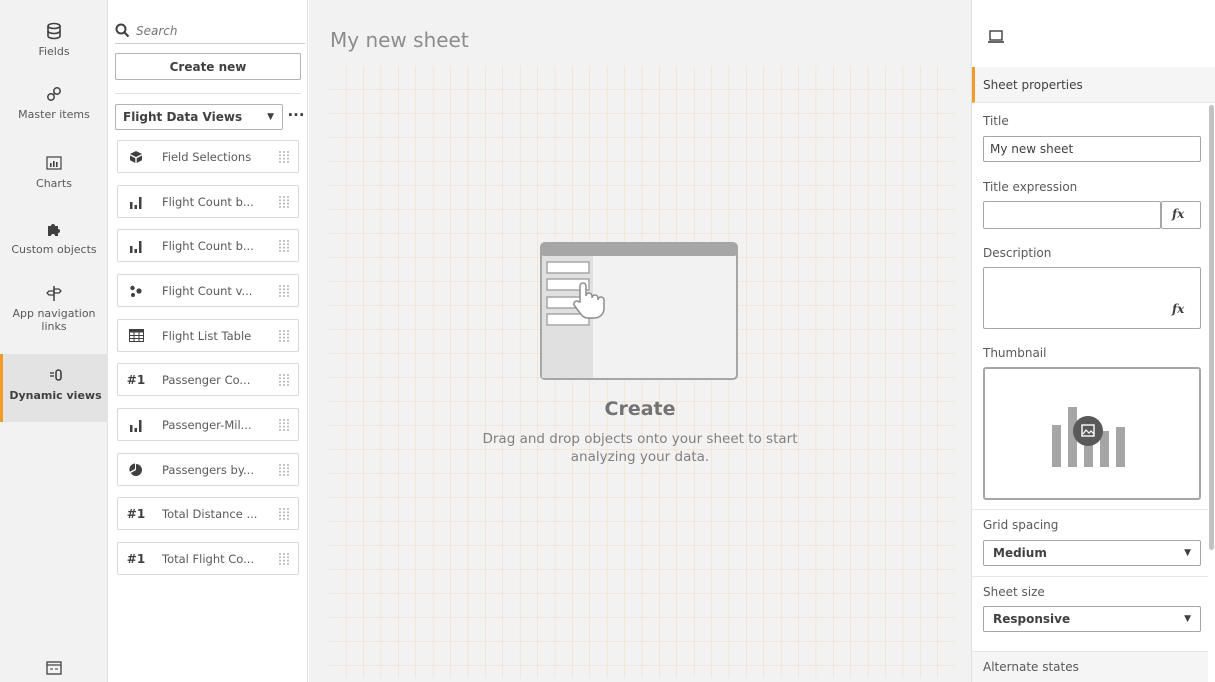 The height and width of the screenshot is (682, 1215). What do you see at coordinates (54, 114) in the screenshot?
I see `nav-master-items-label: Master items` at bounding box center [54, 114].